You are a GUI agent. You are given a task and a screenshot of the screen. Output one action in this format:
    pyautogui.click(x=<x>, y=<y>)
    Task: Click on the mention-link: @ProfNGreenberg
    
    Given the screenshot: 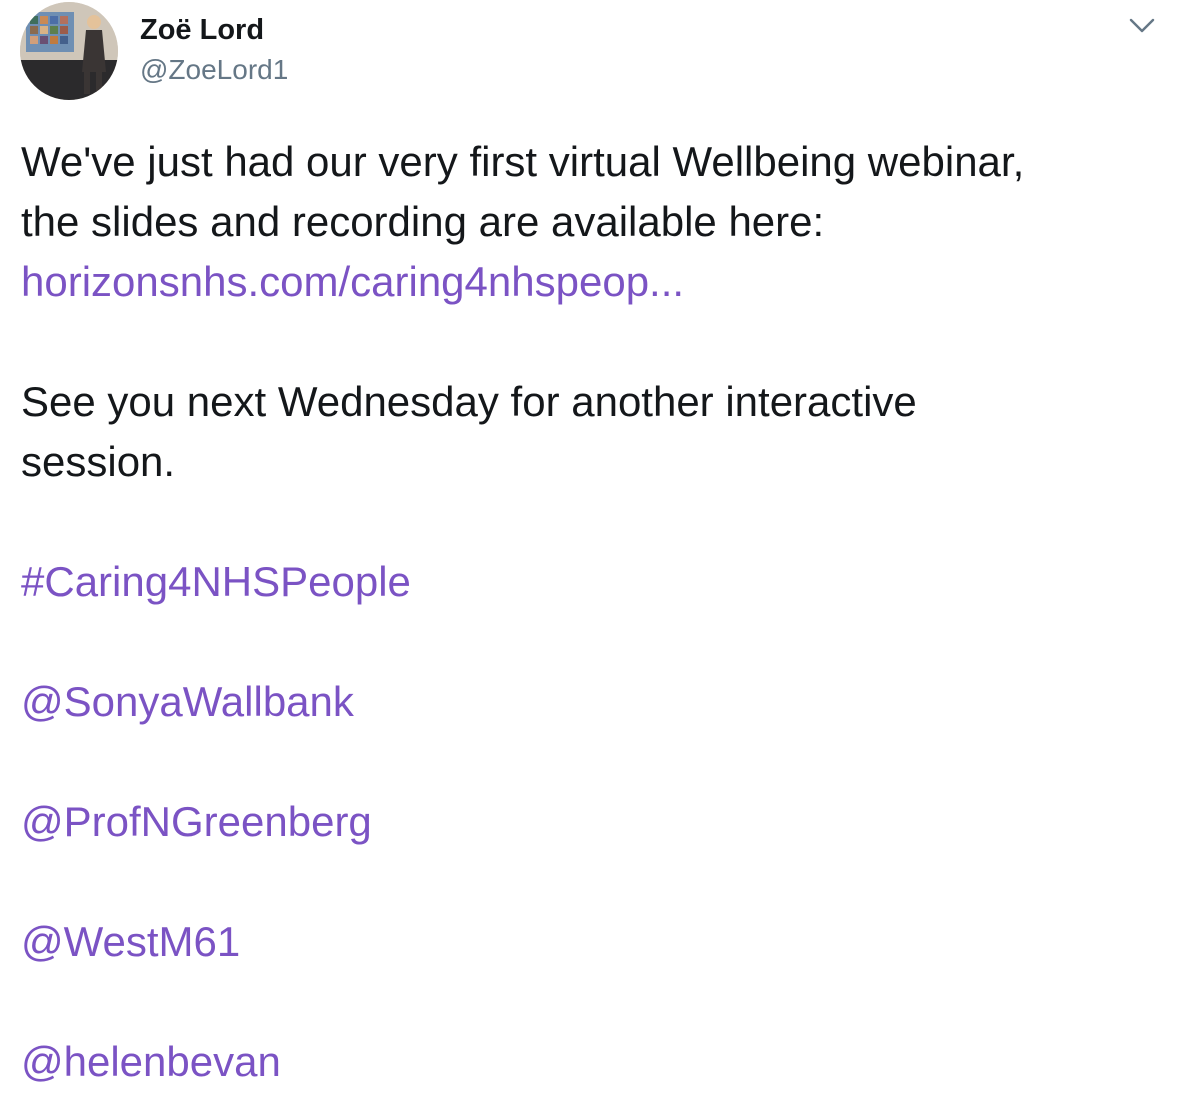 What is the action you would take?
    pyautogui.click(x=196, y=821)
    